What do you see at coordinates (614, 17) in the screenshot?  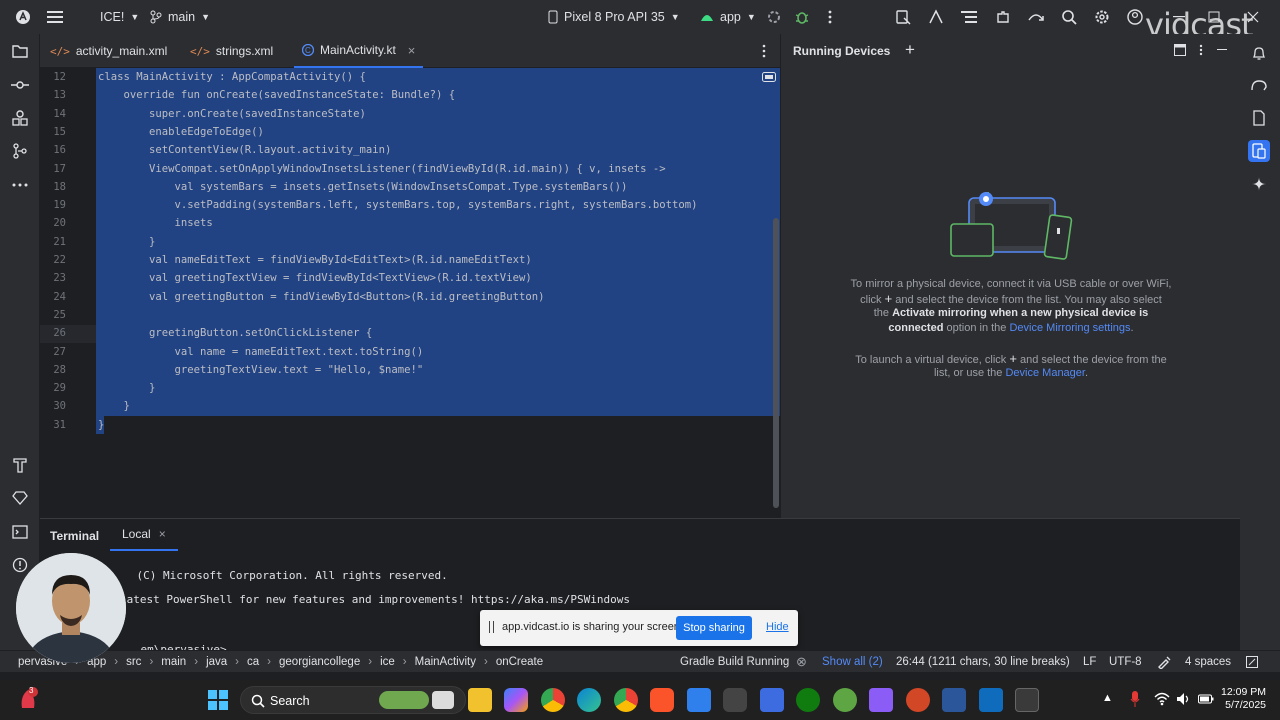 I see `device-selector: Pixel 8 Pro API 35 ▼` at bounding box center [614, 17].